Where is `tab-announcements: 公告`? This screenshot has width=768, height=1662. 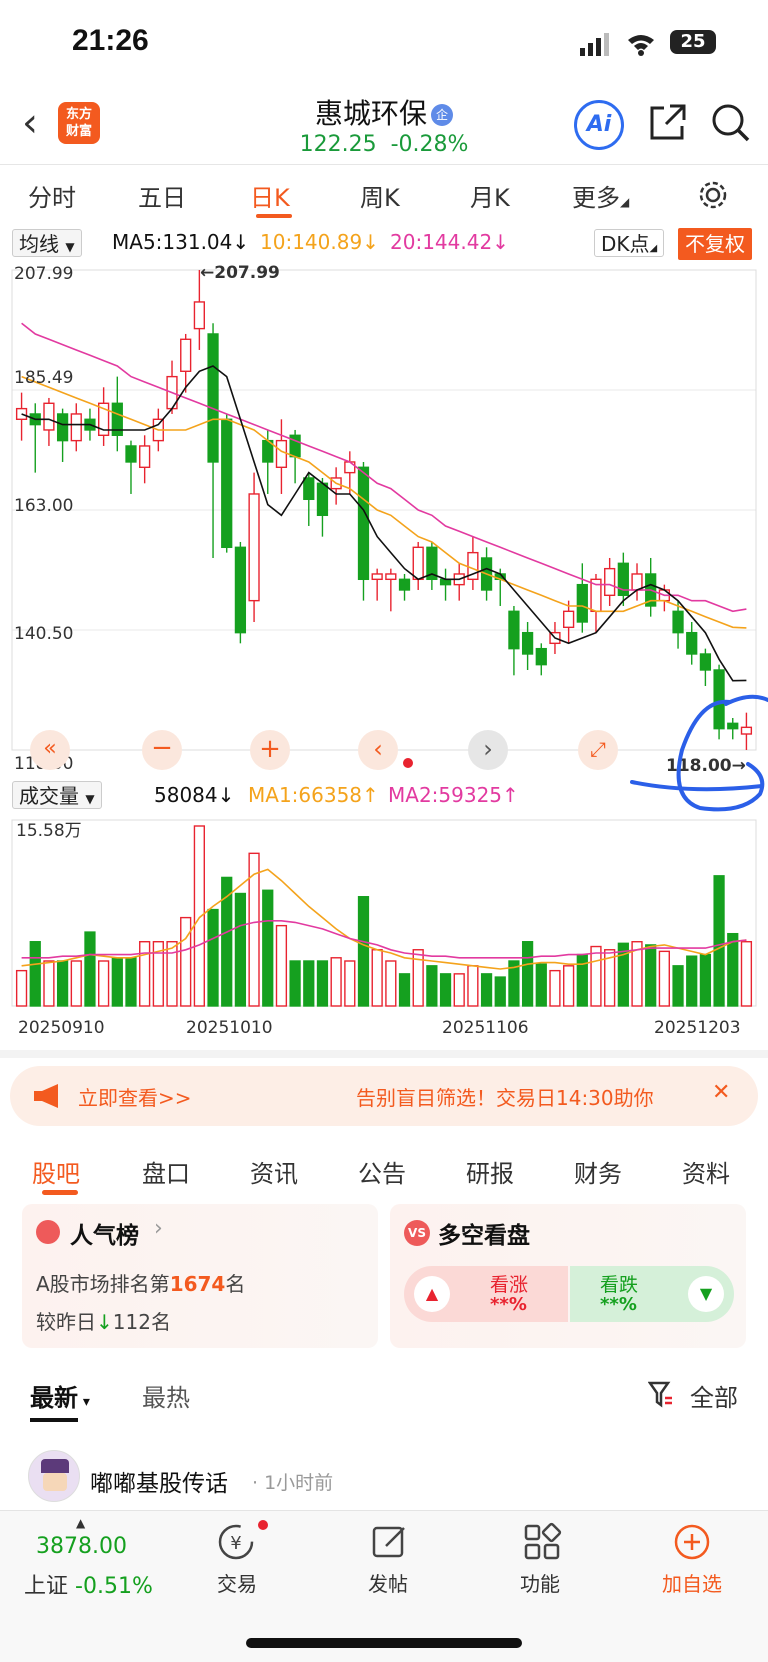 tab-announcements: 公告 is located at coordinates (382, 1171).